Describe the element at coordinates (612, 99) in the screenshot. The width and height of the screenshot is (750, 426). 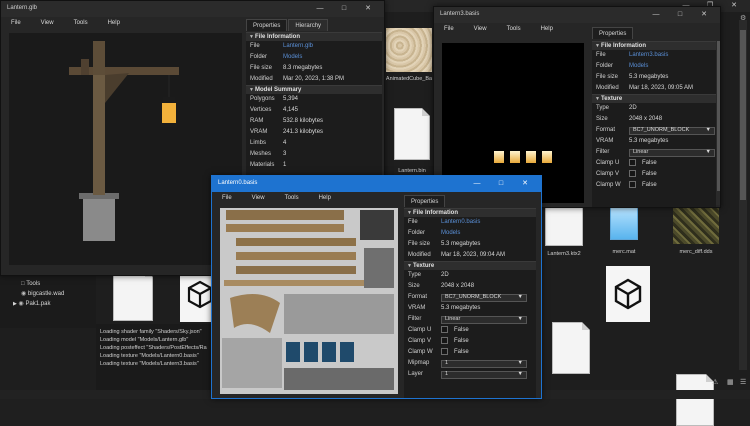
I see `section-title: Texture` at that location.